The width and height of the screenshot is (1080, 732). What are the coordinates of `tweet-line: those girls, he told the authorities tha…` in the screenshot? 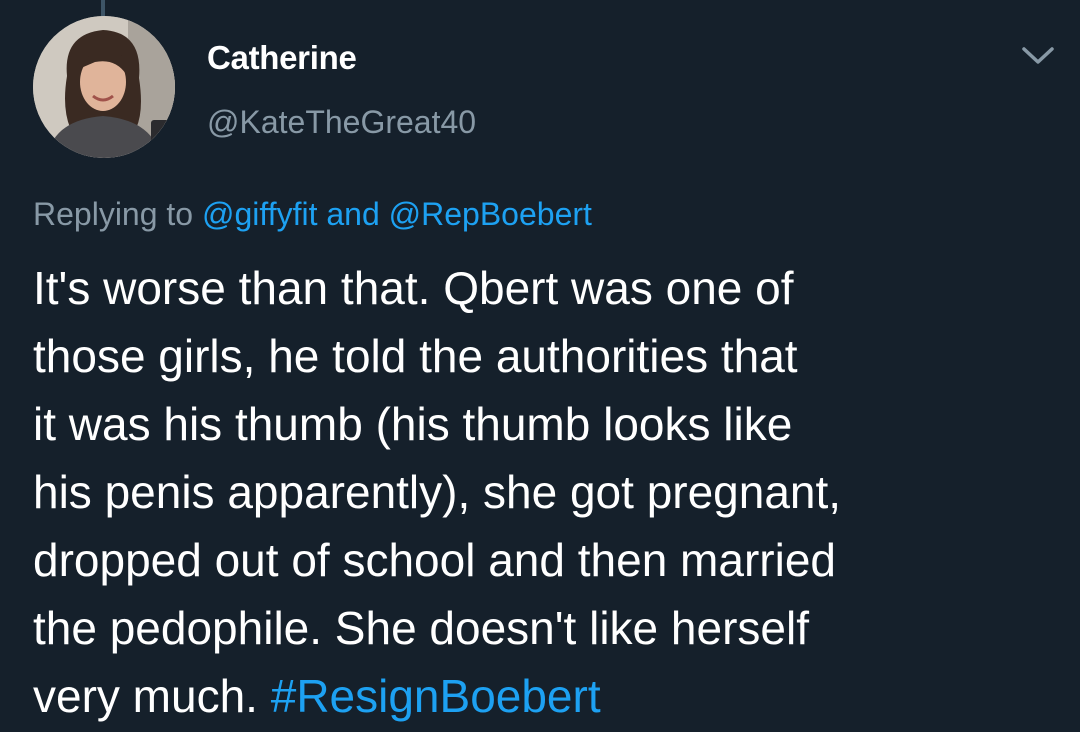 It's located at (415, 356).